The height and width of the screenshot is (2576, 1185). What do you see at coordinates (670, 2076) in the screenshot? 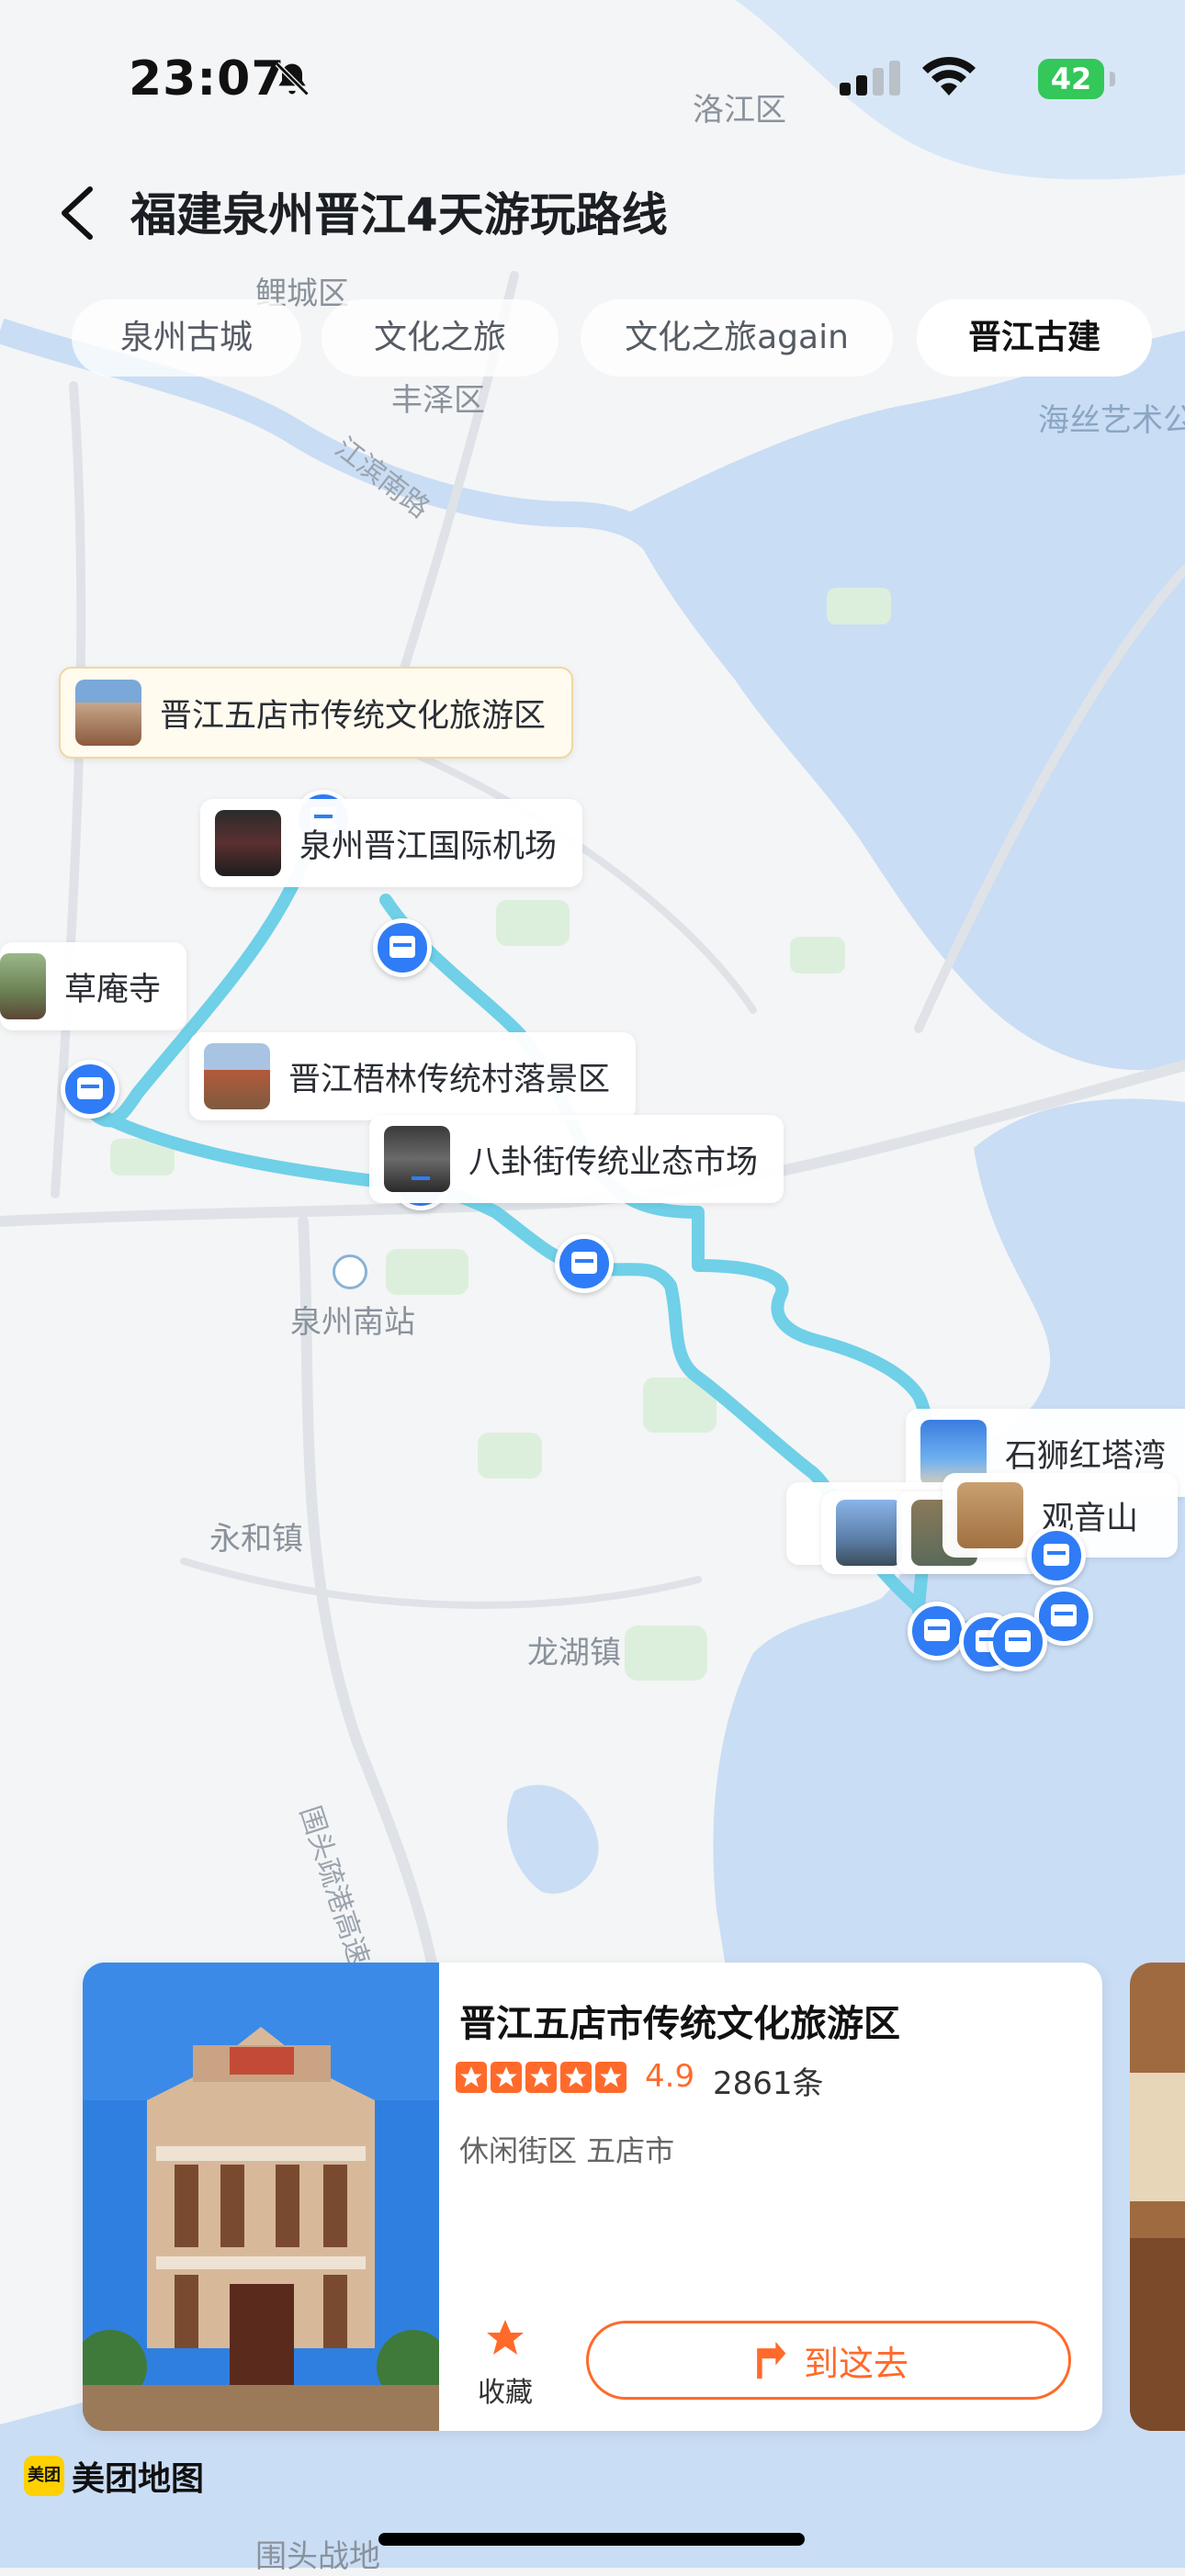
I see `rating-score: 4.9` at bounding box center [670, 2076].